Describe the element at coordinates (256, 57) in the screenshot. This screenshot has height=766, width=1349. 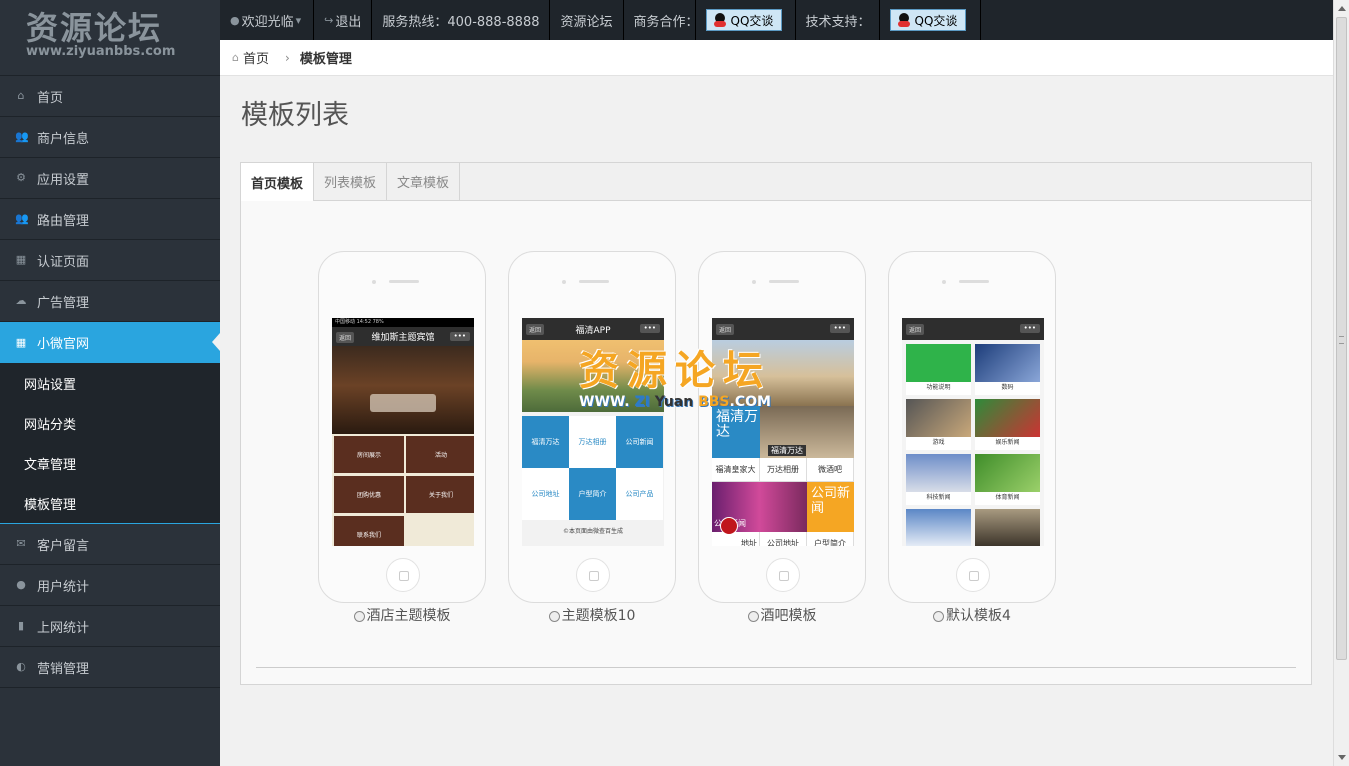
I see `breadcrumb-home: 首页` at that location.